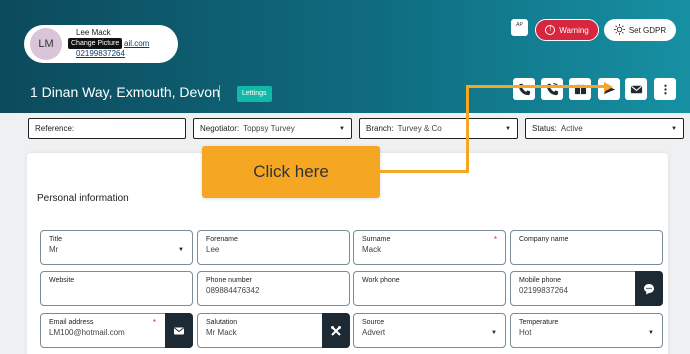 Image resolution: width=690 pixels, height=354 pixels. I want to click on email-address-field: Email address LM100@hotmail.com *, so click(116, 330).